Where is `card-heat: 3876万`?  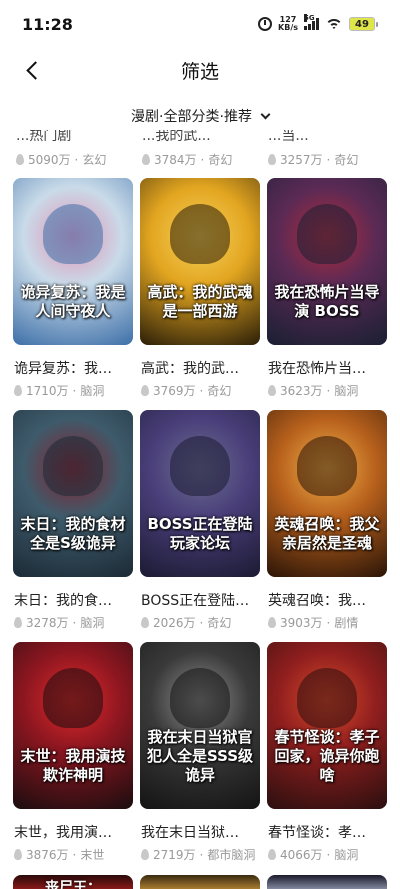 card-heat: 3876万 is located at coordinates (47, 855).